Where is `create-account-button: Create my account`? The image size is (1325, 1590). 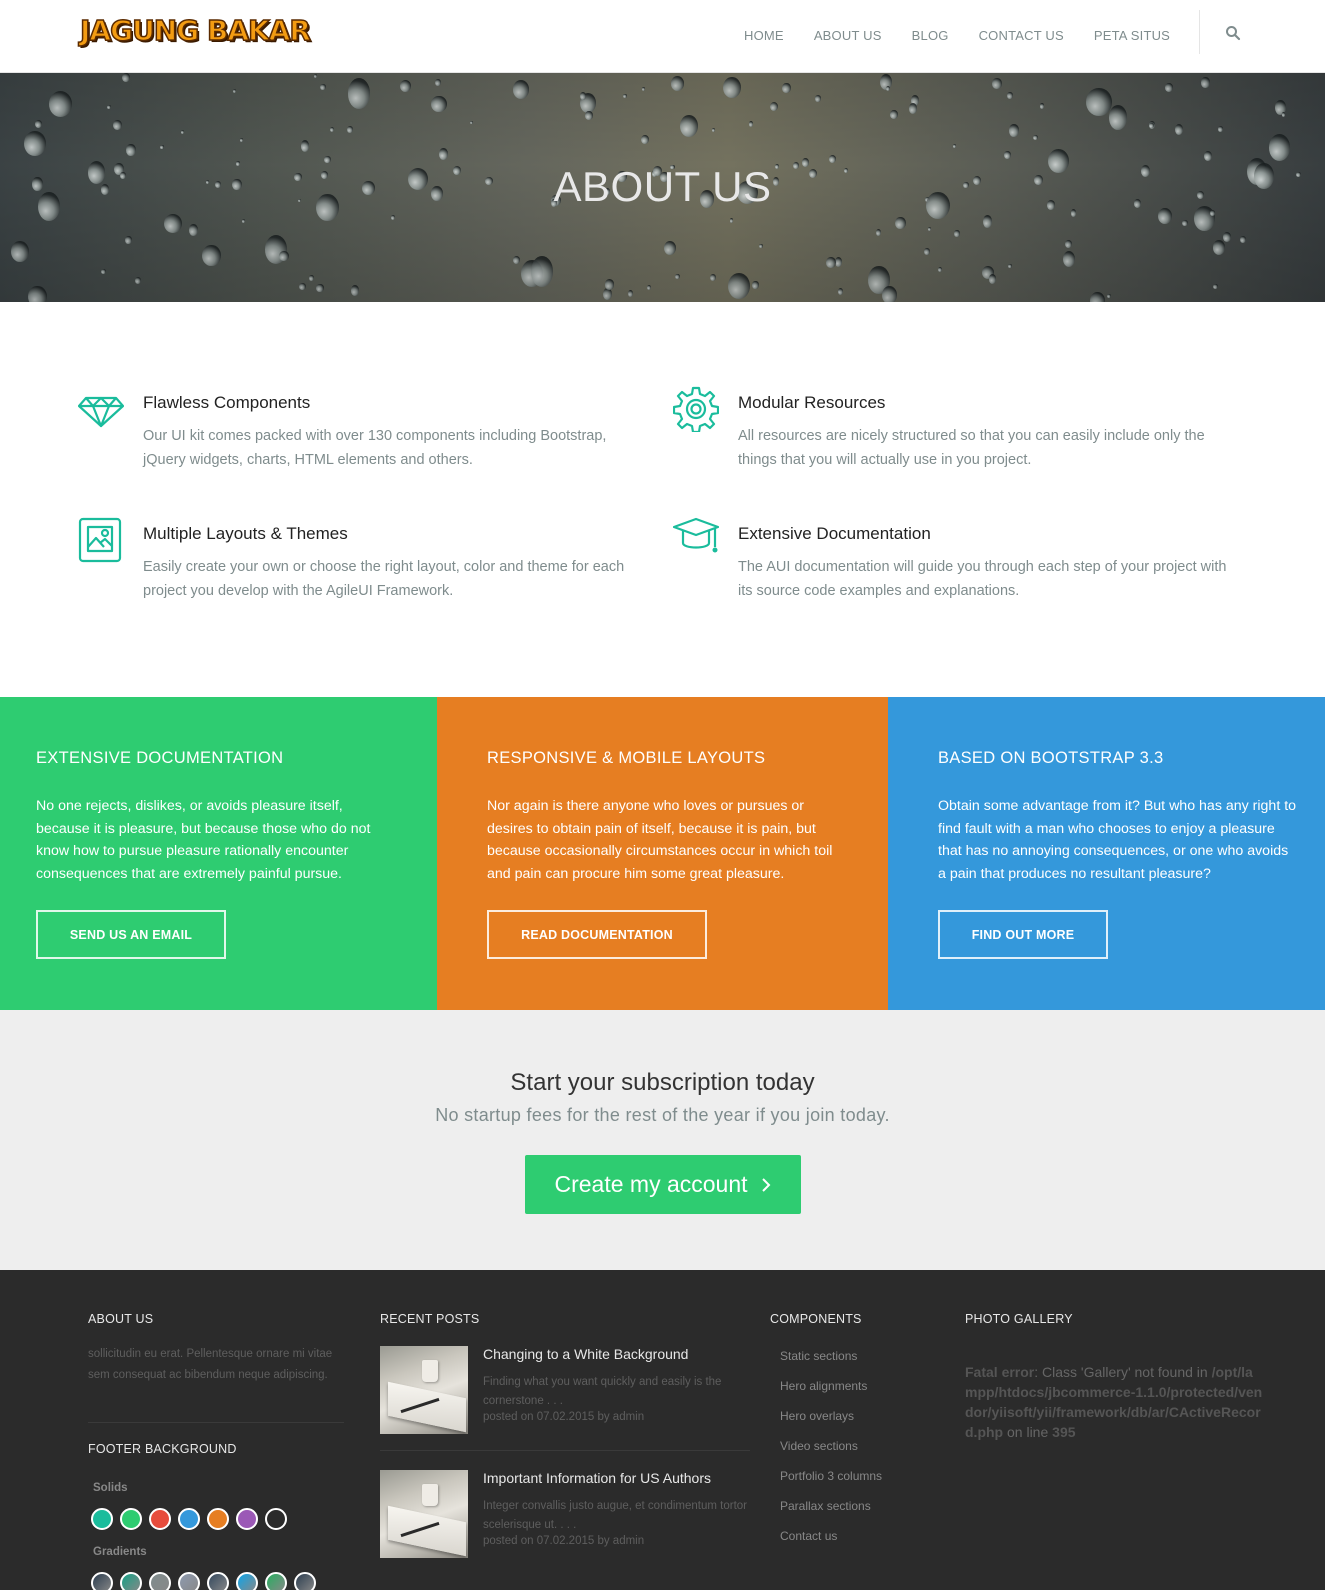
create-account-button: Create my account is located at coordinates (663, 1184).